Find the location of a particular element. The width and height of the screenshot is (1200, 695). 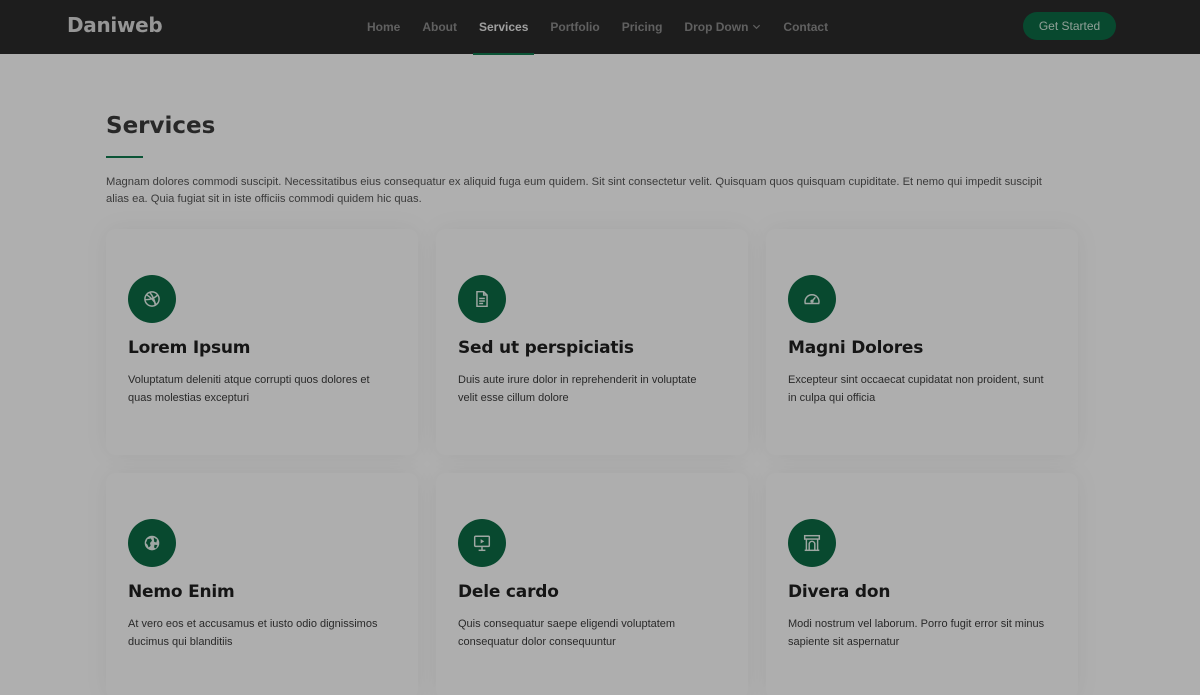

dribbble-icon is located at coordinates (152, 299).